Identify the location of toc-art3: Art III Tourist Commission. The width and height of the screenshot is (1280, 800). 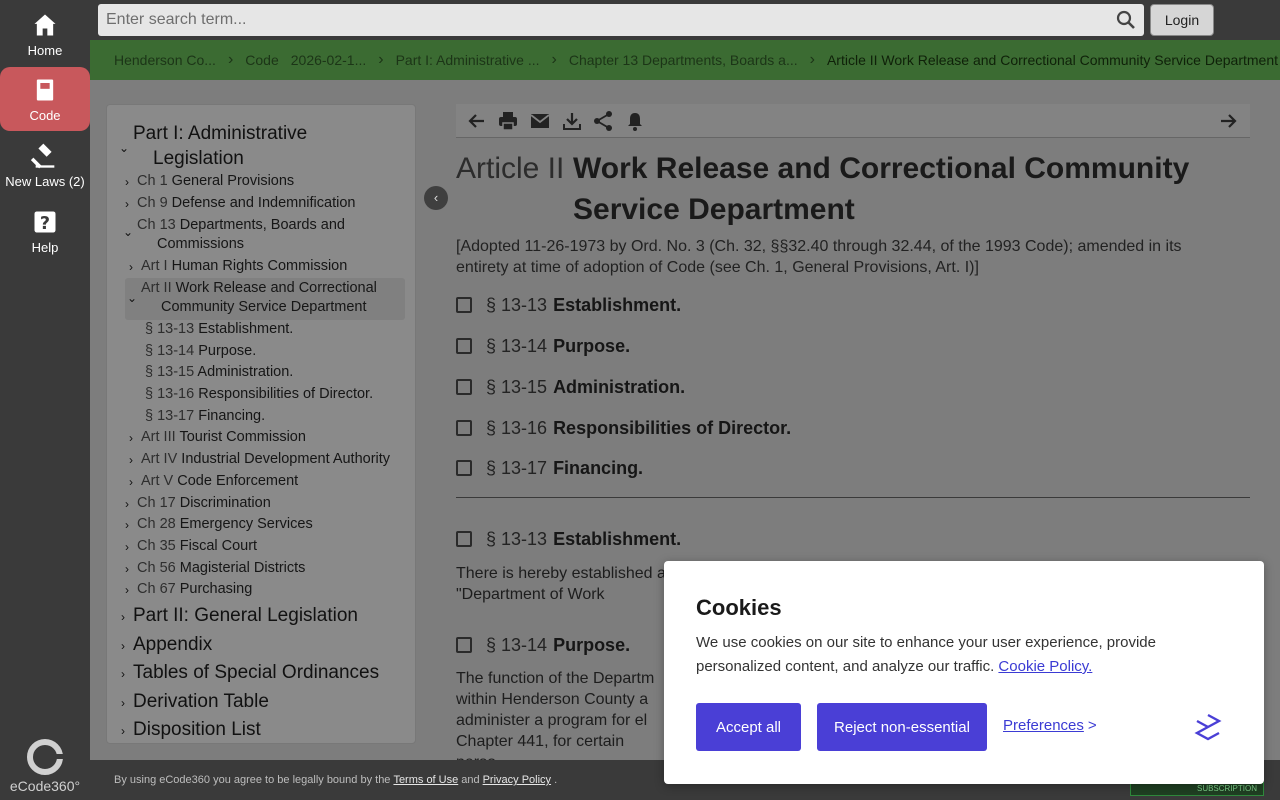
(223, 437).